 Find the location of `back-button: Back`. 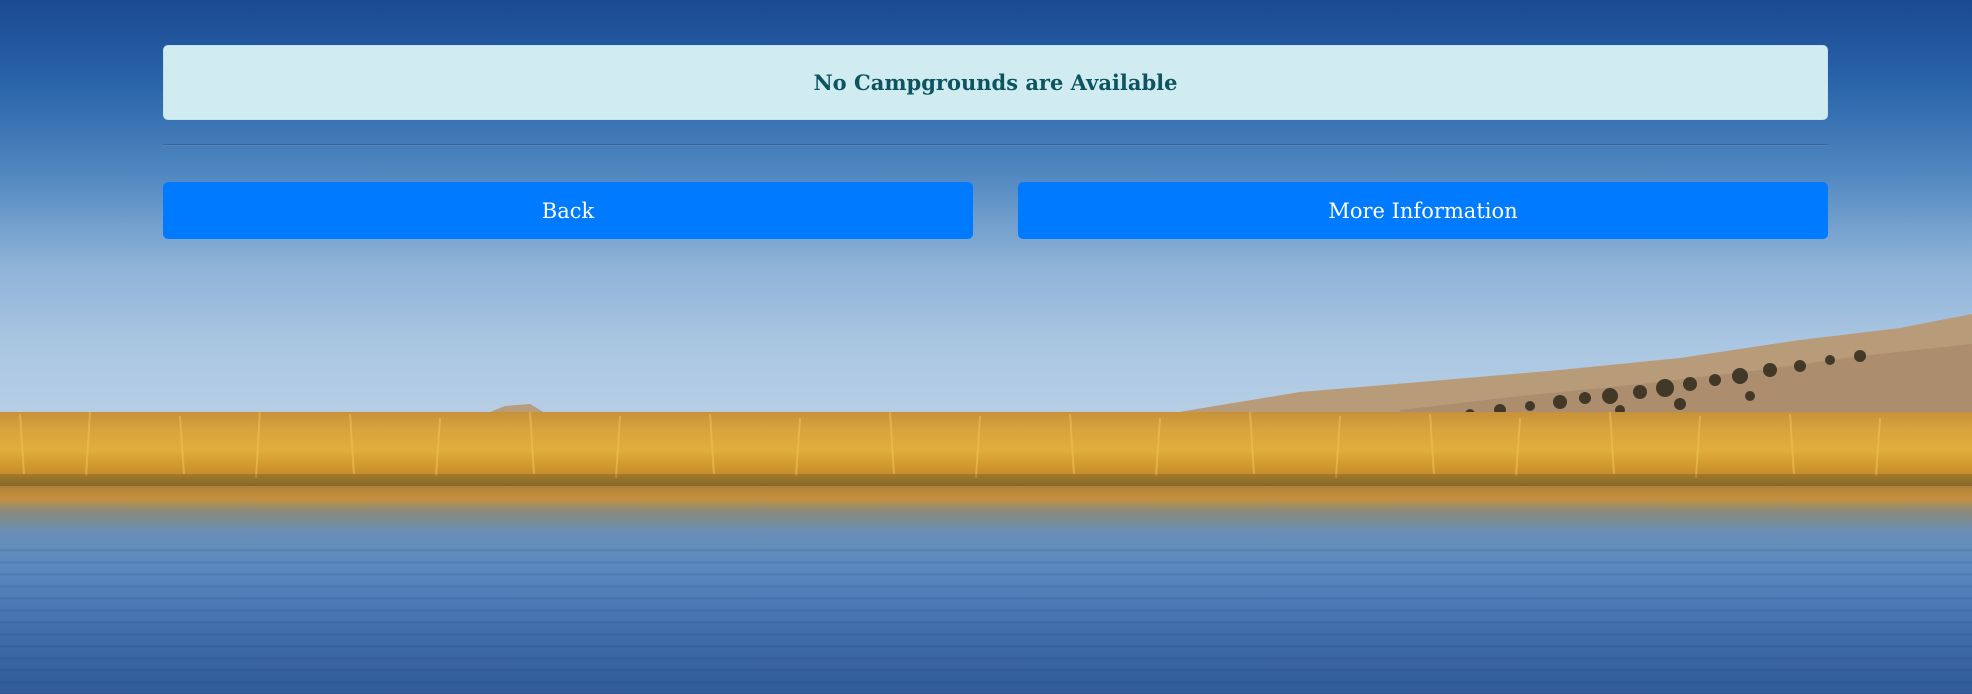

back-button: Back is located at coordinates (568, 210).